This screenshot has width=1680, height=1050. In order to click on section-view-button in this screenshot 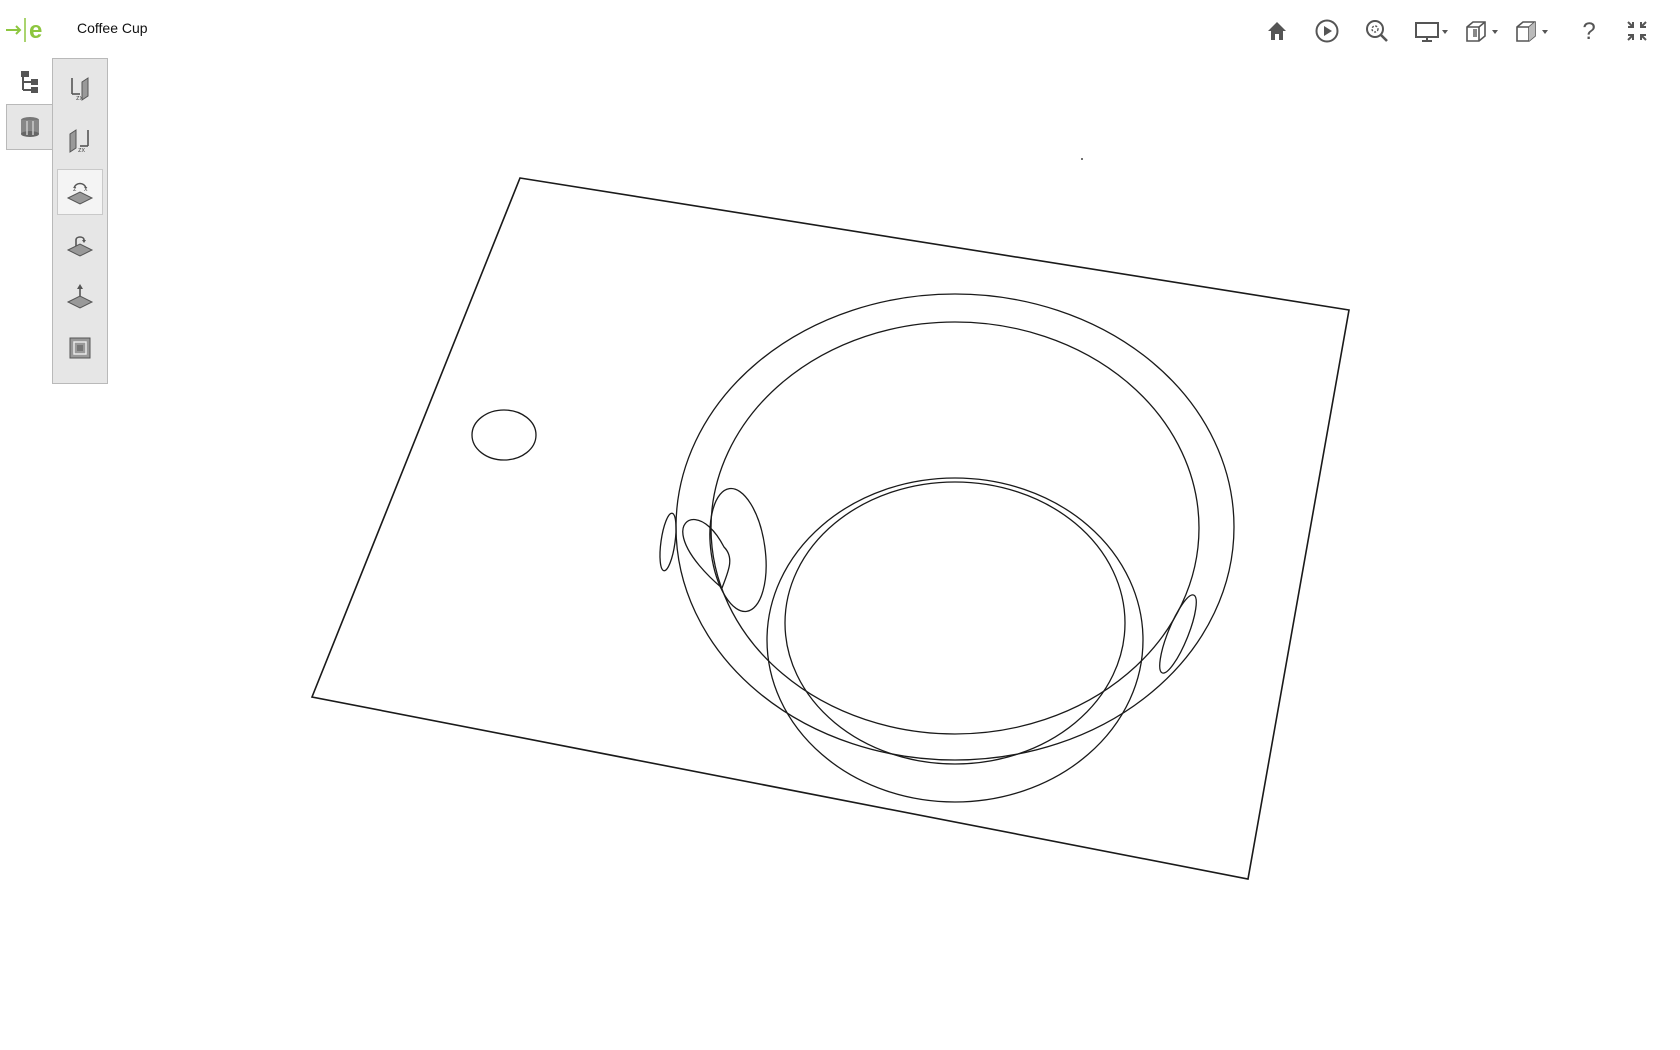, I will do `click(1482, 31)`.